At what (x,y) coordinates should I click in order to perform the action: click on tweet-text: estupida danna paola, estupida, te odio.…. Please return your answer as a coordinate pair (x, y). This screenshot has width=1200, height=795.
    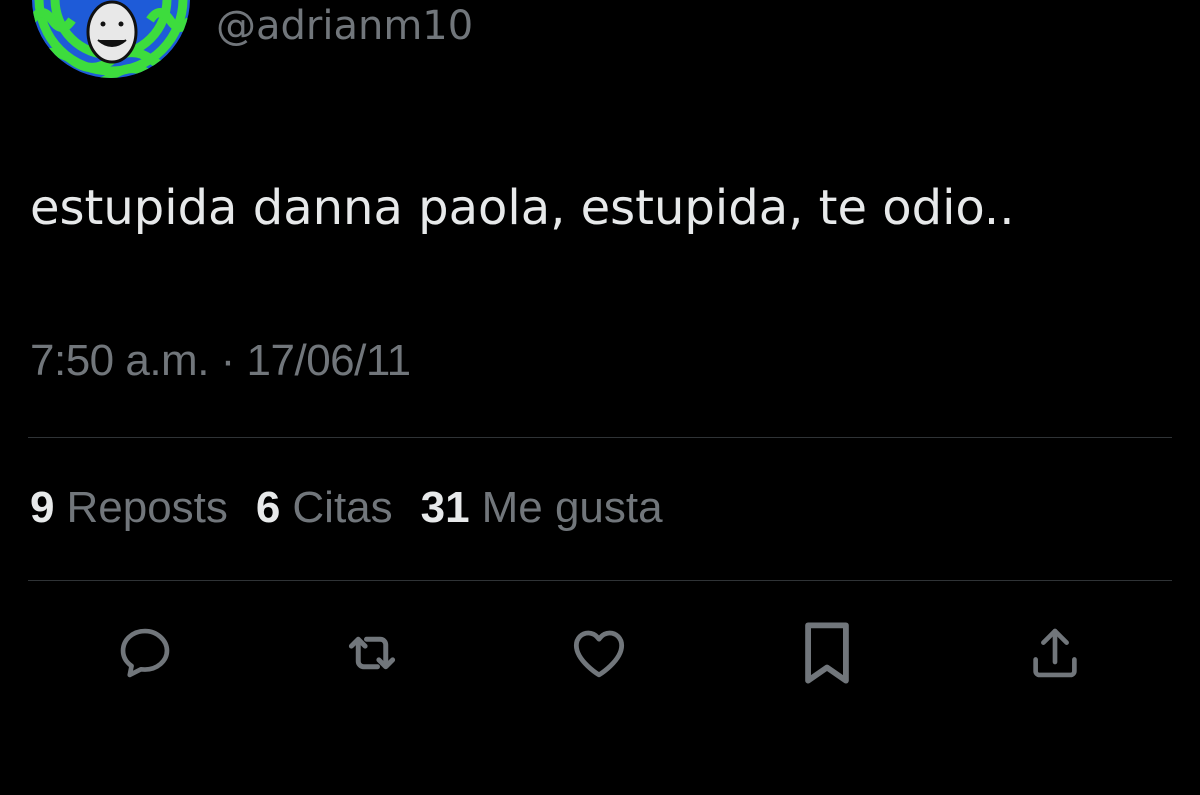
    Looking at the image, I should click on (522, 208).